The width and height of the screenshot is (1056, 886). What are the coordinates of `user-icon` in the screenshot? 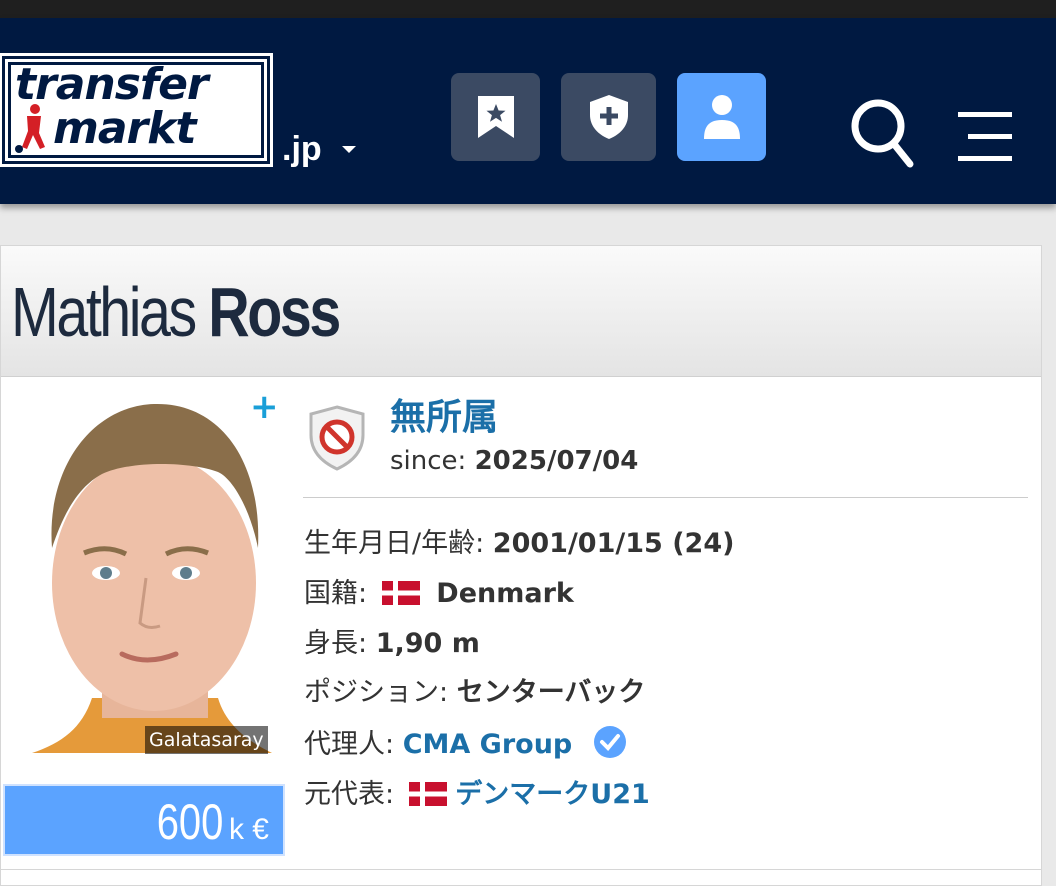 It's located at (721, 117).